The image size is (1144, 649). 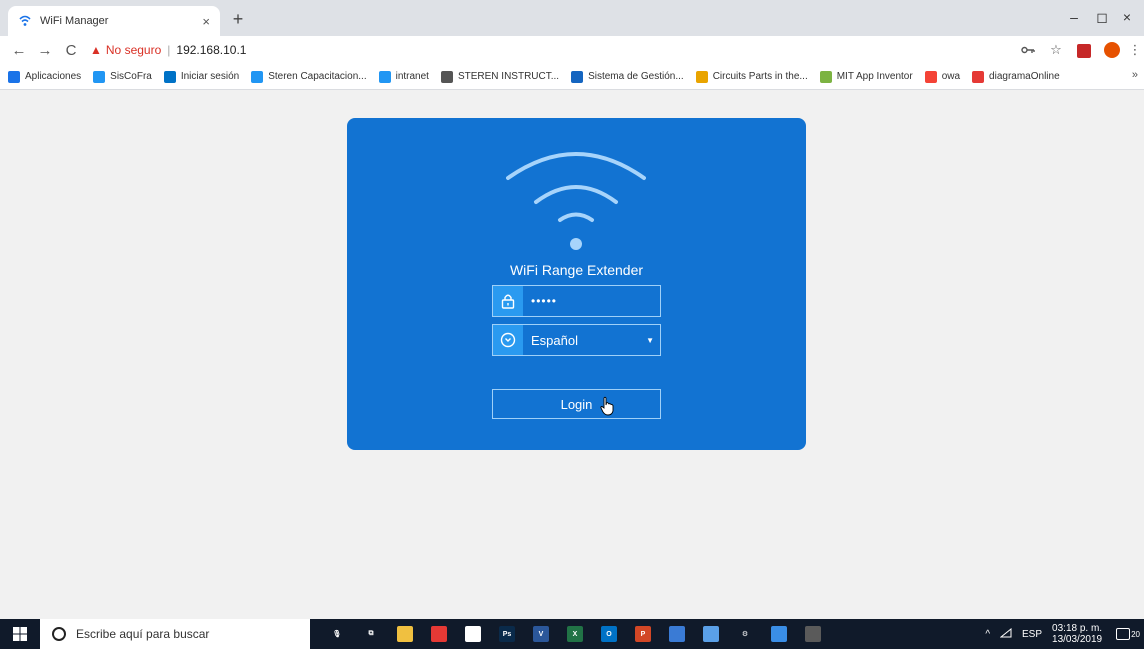 What do you see at coordinates (711, 634) in the screenshot?
I see `notepad-icon` at bounding box center [711, 634].